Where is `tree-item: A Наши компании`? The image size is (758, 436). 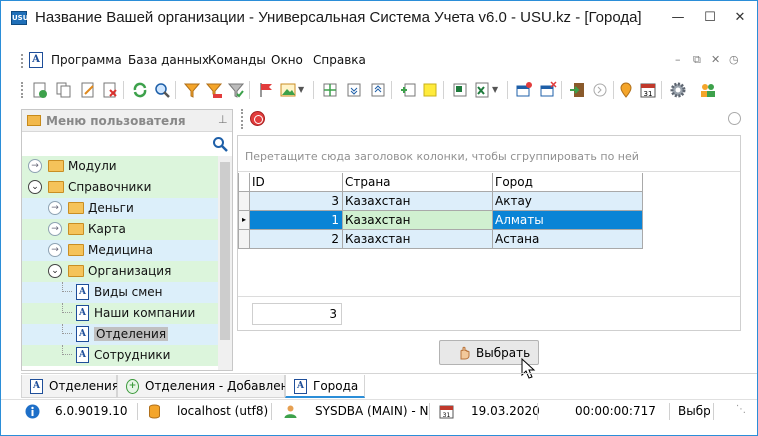
tree-item: A Наши компании is located at coordinates (120, 313).